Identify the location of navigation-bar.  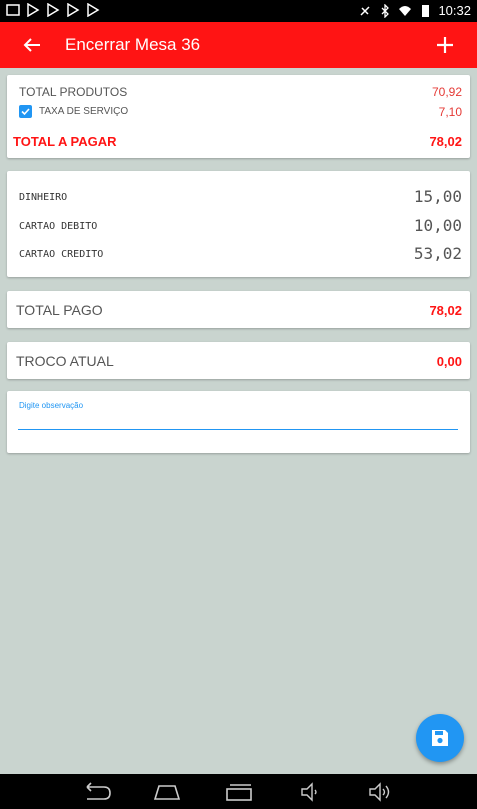
(238, 791).